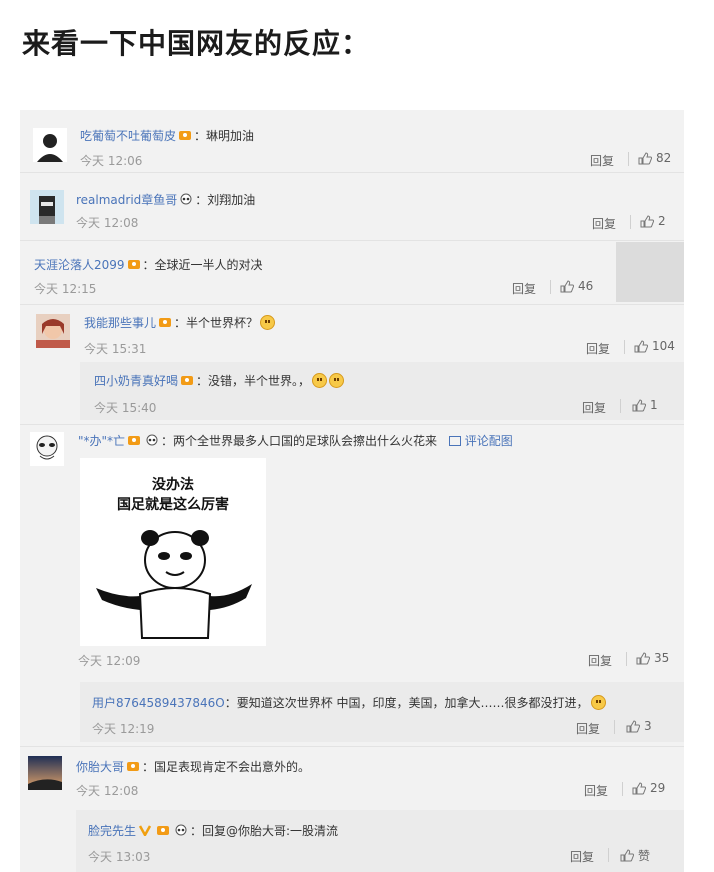 Image resolution: width=714 pixels, height=872 pixels. What do you see at coordinates (454, 441) in the screenshot?
I see `image-icon` at bounding box center [454, 441].